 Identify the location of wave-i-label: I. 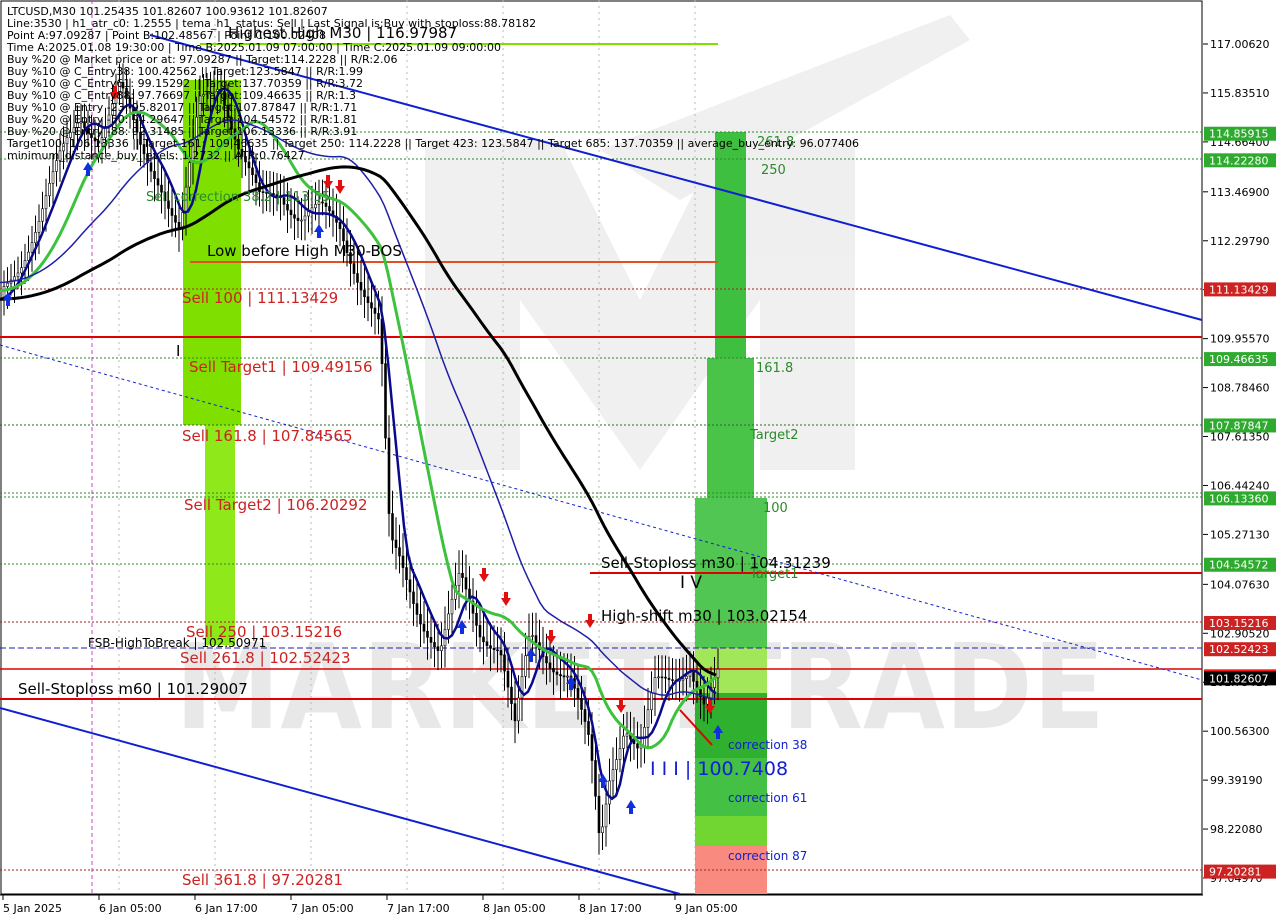
(178, 351).